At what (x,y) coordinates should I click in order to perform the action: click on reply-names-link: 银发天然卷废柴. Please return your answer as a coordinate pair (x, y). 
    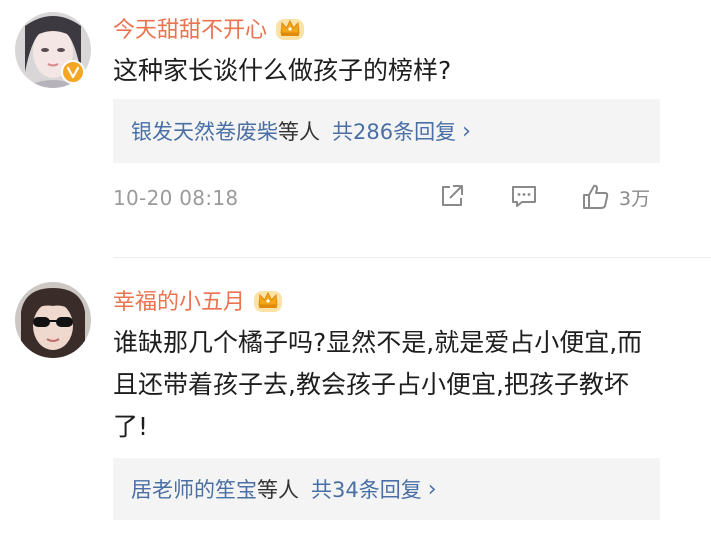
    Looking at the image, I should click on (204, 131).